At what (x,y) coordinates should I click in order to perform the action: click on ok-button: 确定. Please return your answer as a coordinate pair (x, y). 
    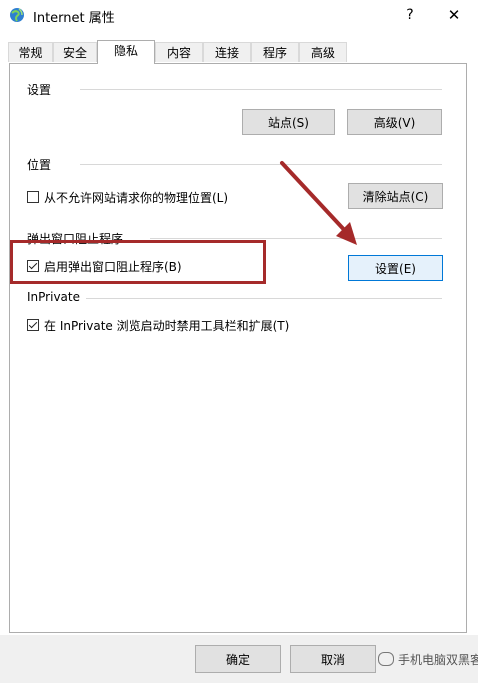
    Looking at the image, I should click on (238, 659).